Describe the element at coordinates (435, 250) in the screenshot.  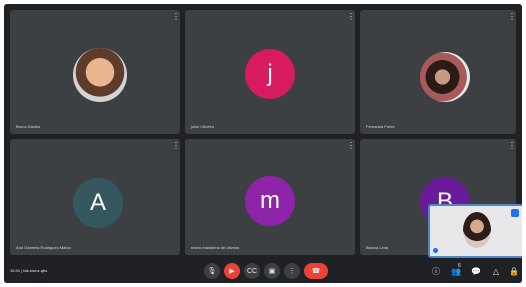
I see `self-indicator-icon` at that location.